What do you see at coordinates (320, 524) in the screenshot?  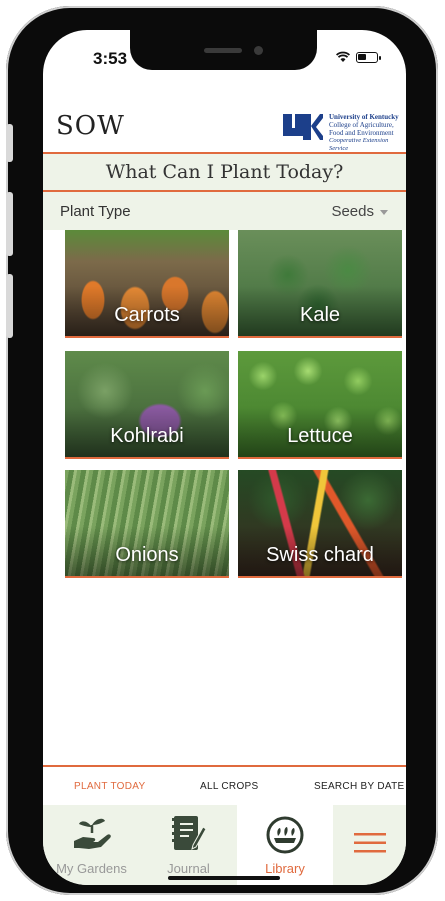 I see `plant-card-swiss-chard: Swiss chard` at bounding box center [320, 524].